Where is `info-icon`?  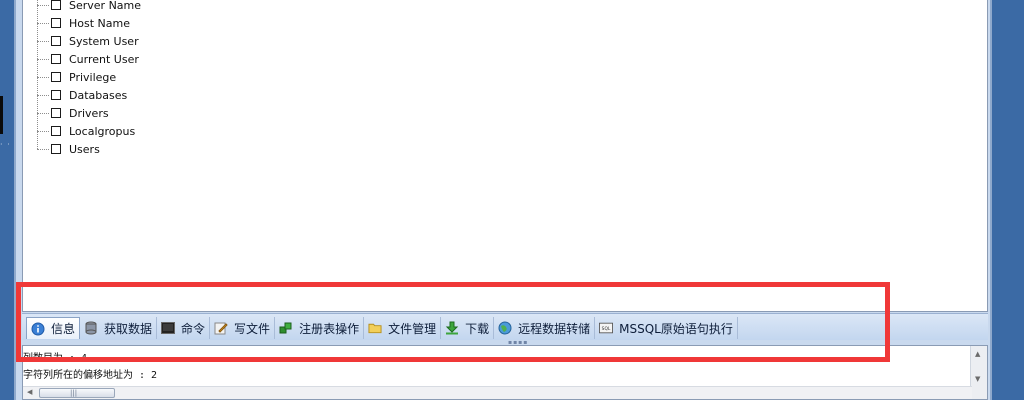
info-icon is located at coordinates (38, 329).